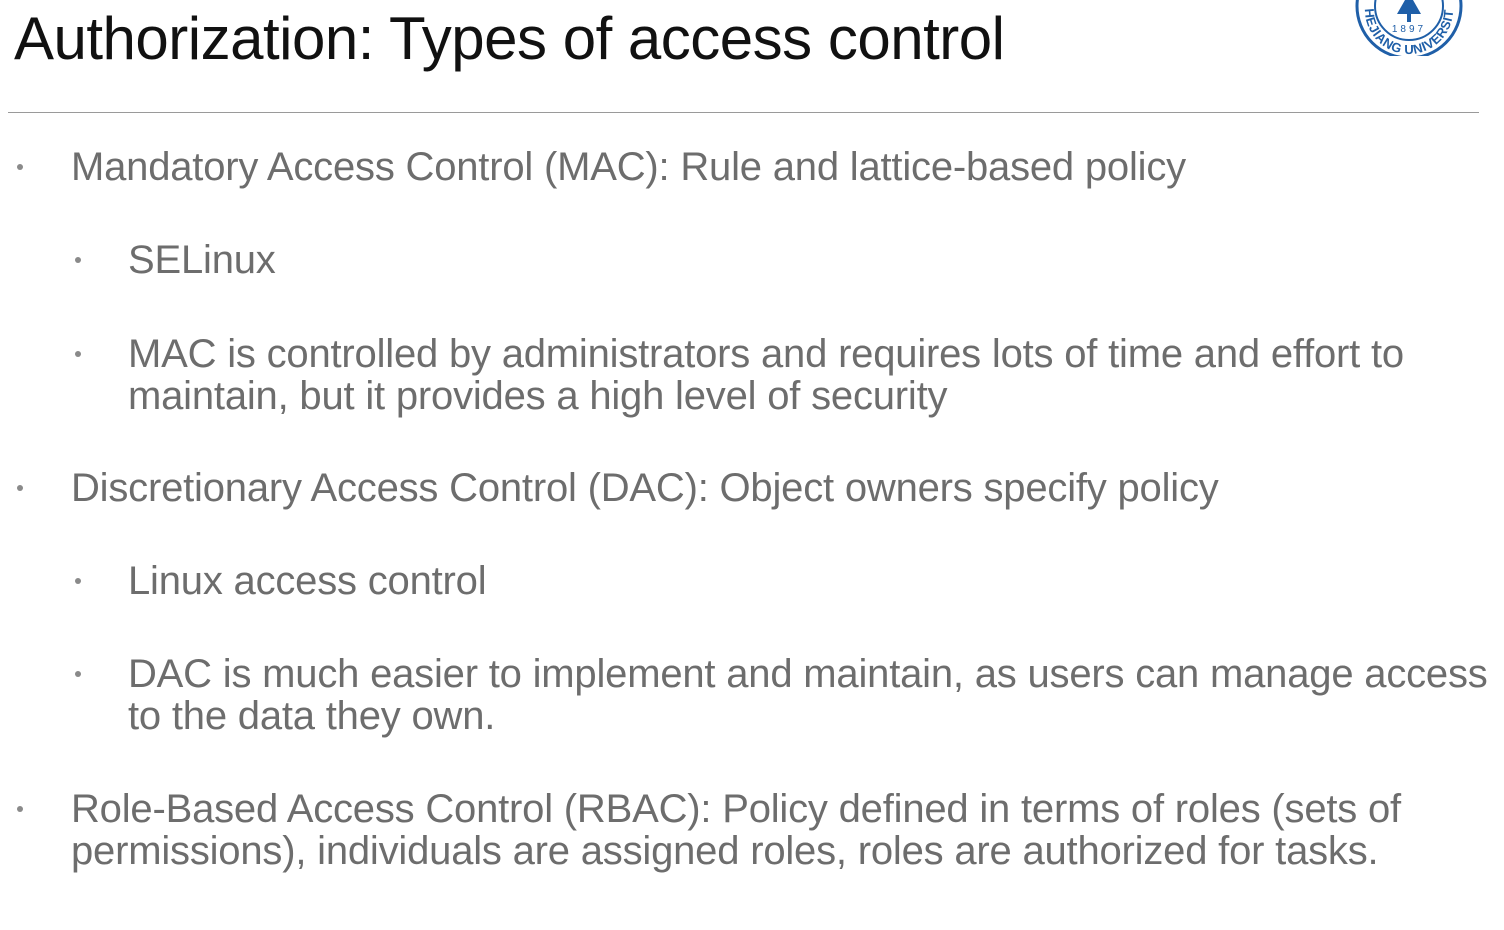  What do you see at coordinates (781, 581) in the screenshot?
I see `sub-bullet-linux: Linux access control` at bounding box center [781, 581].